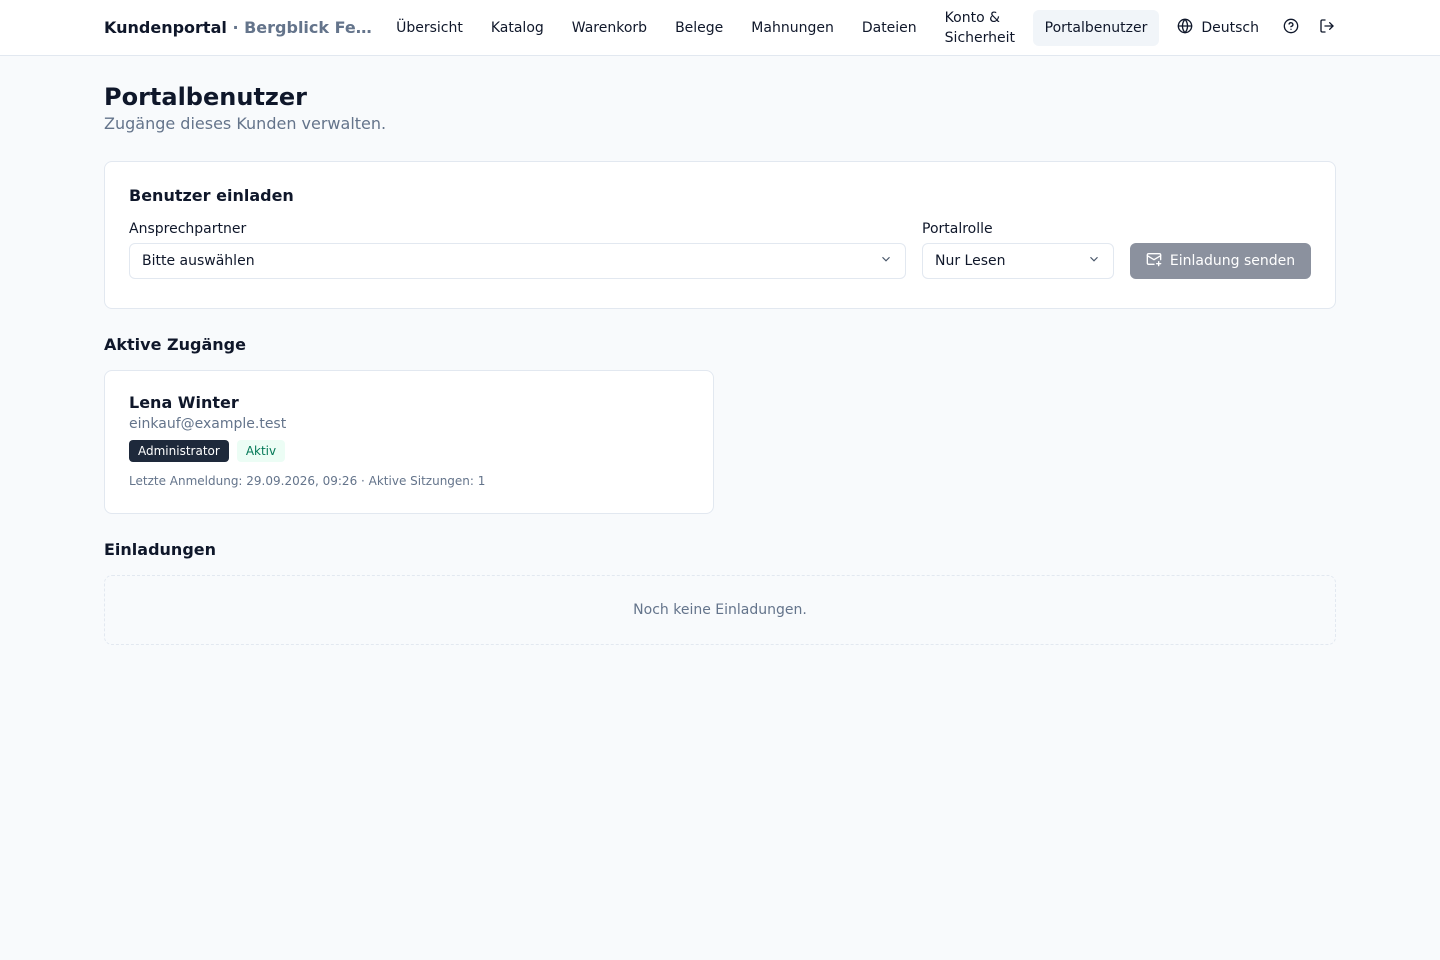  I want to click on language-switcher: Deutsch, so click(1218, 28).